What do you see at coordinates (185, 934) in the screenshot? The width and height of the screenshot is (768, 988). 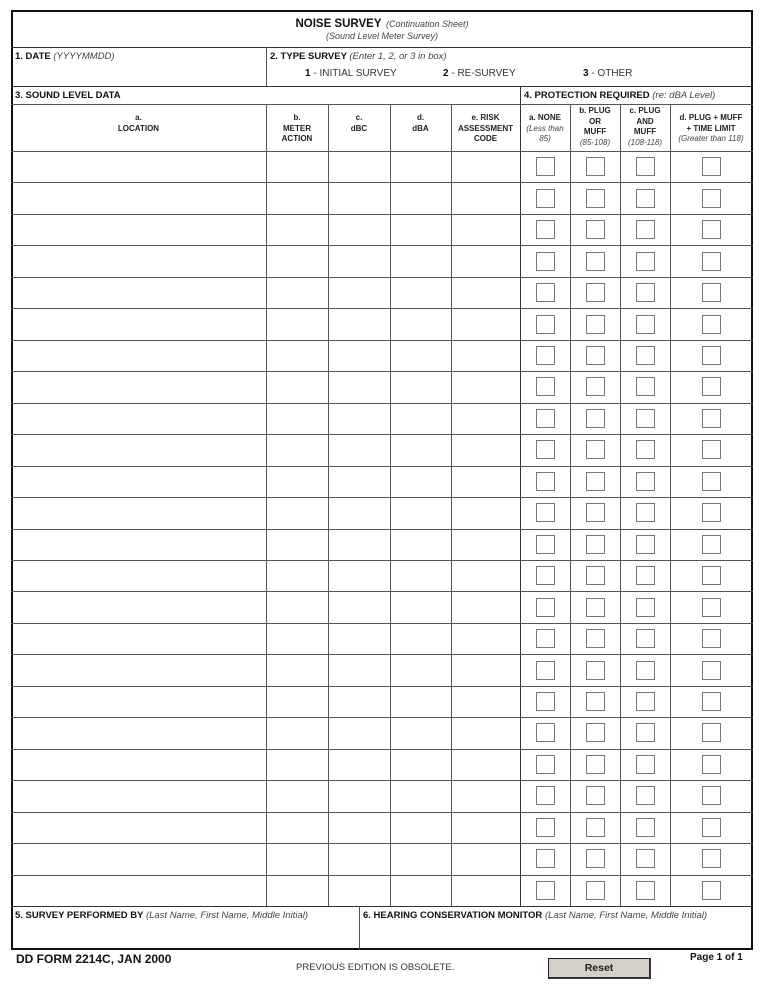 I see `survey-performed-by-input` at bounding box center [185, 934].